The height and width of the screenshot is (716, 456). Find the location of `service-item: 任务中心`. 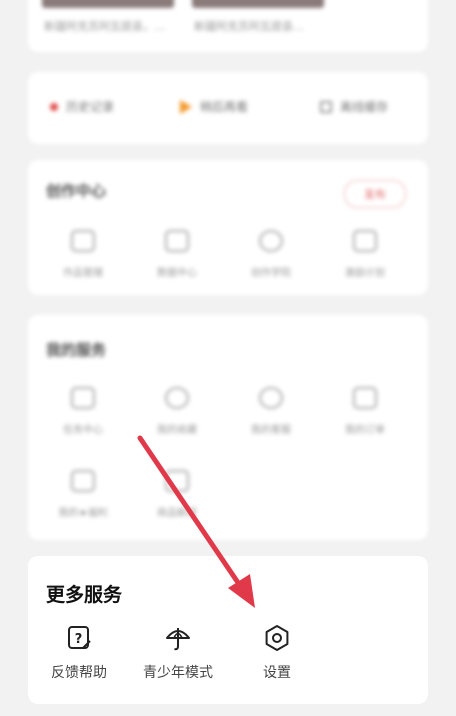

service-item: 任务中心 is located at coordinates (83, 411).